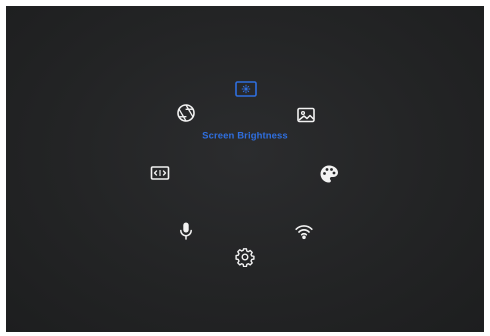 This screenshot has width=490, height=336. I want to click on screen-brightness-icon, so click(246, 89).